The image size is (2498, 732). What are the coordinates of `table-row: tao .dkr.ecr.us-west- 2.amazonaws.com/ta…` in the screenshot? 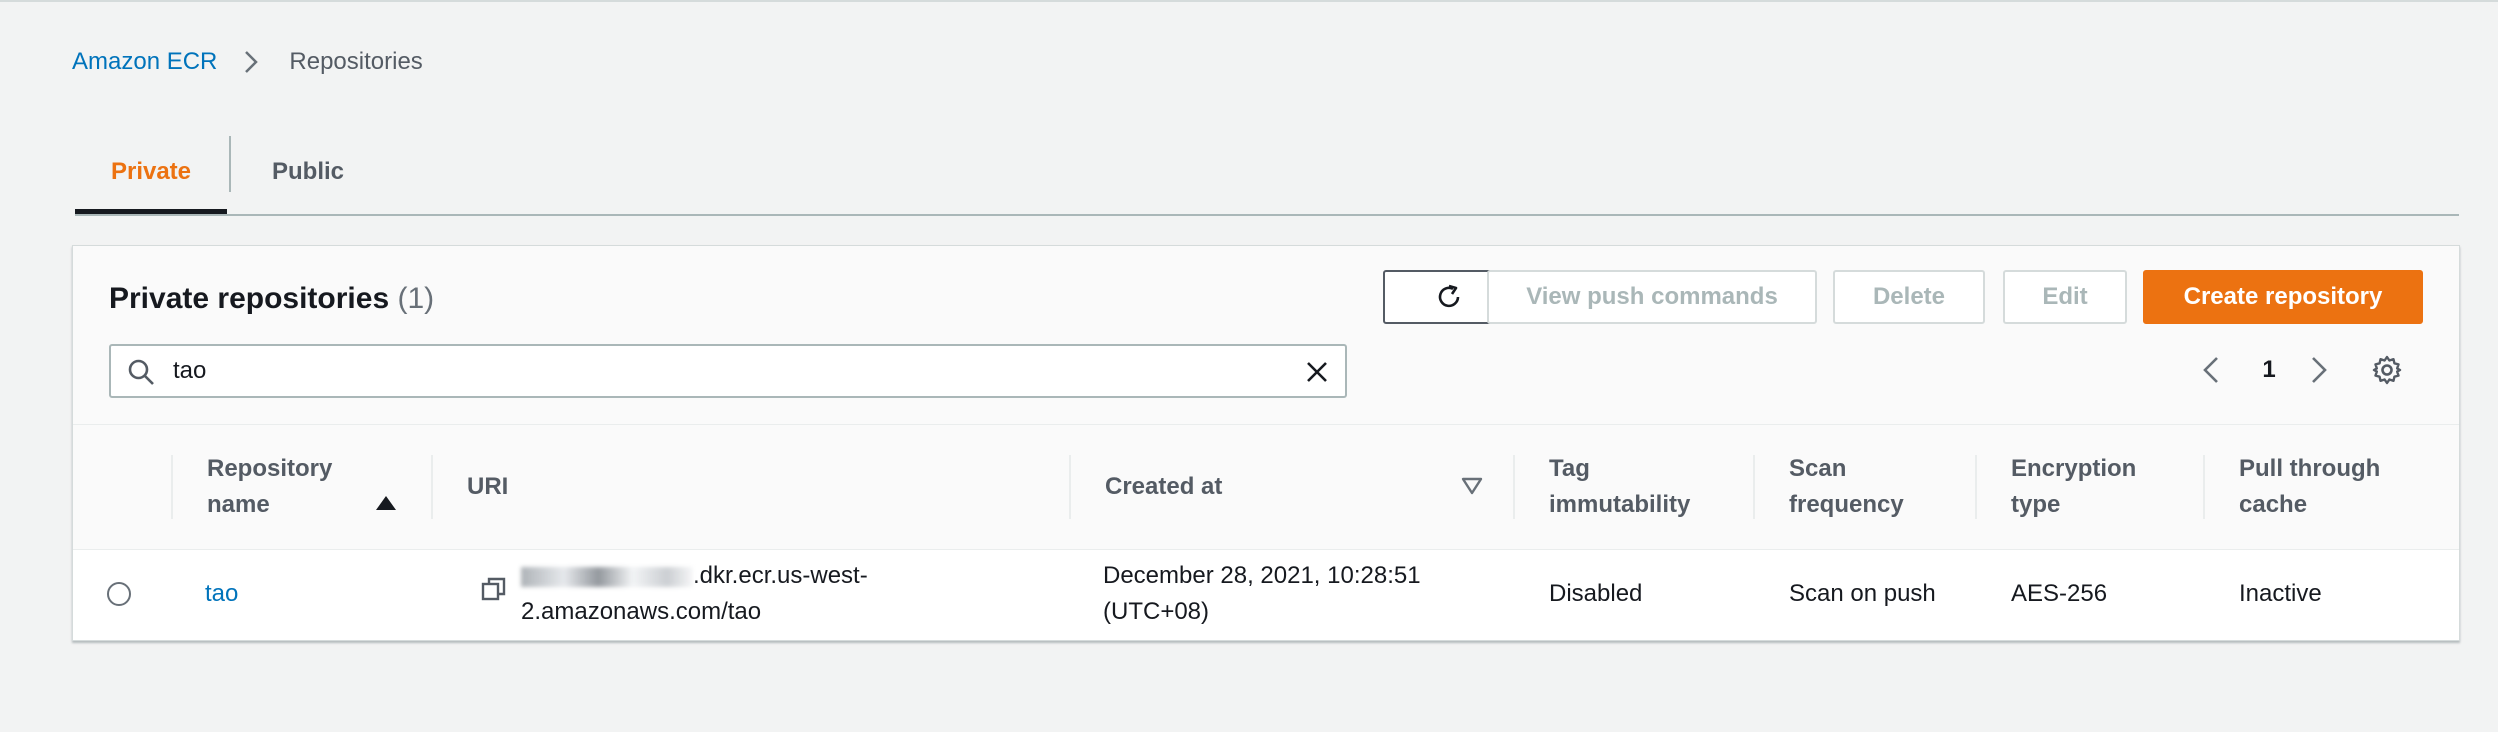 It's located at (1266, 594).